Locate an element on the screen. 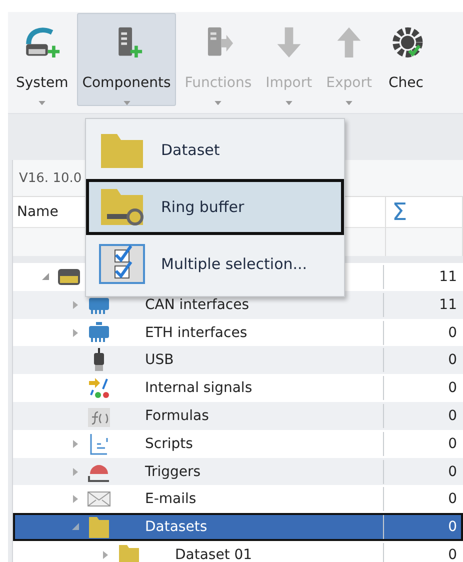  signals-icon is located at coordinates (99, 388).